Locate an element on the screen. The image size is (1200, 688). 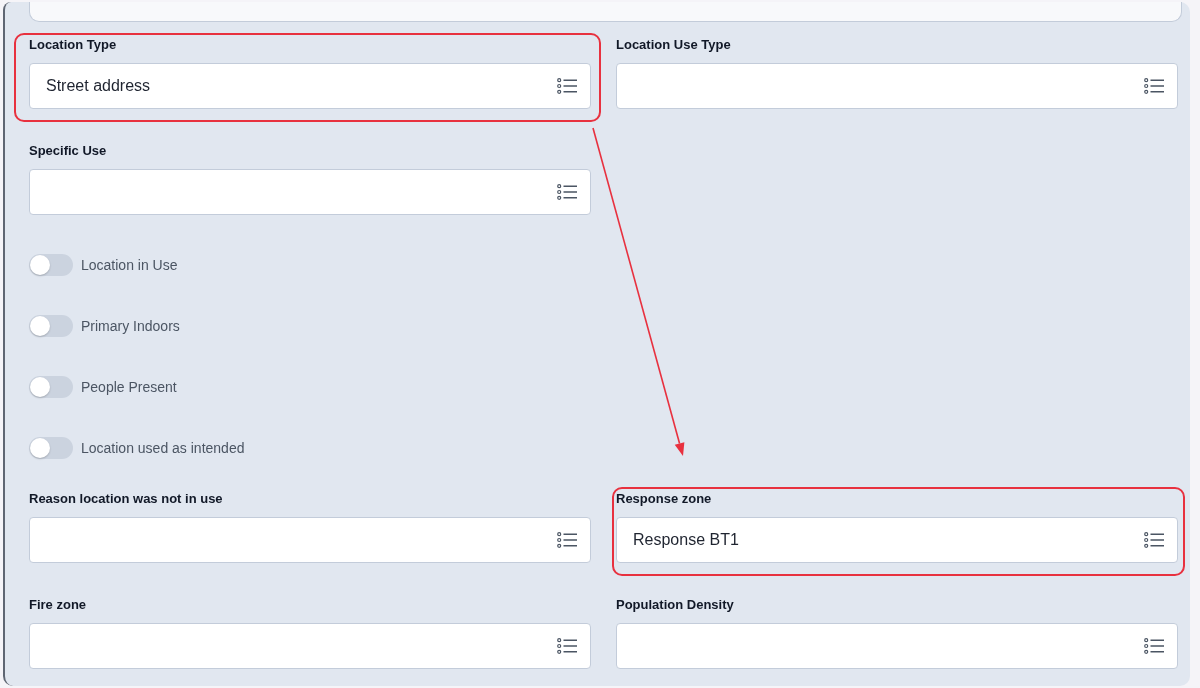
toggle-label: Primary Indoors is located at coordinates (130, 326).